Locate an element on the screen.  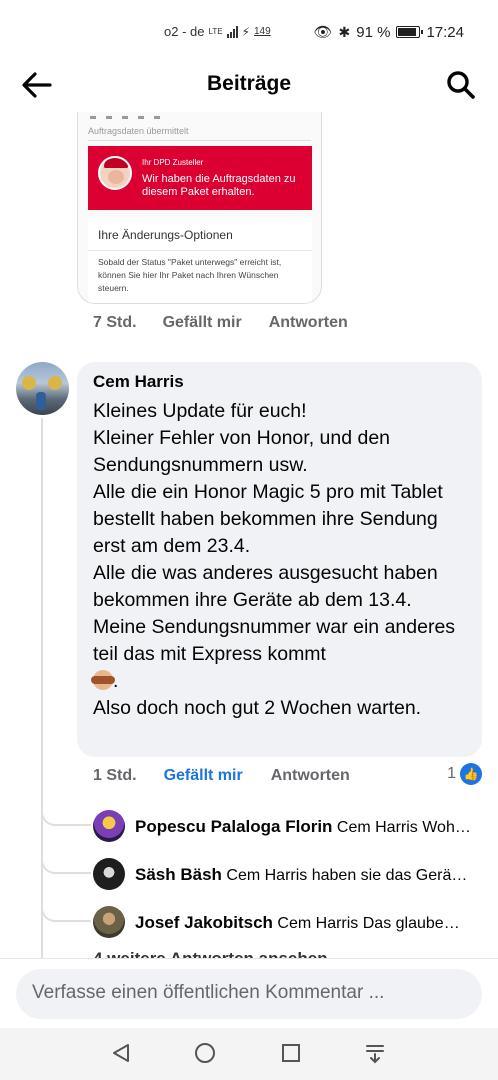
status-bar: o2 - de LTE ⚡ 149 👁 ✱ 91 % 17:24 is located at coordinates (249, 33).